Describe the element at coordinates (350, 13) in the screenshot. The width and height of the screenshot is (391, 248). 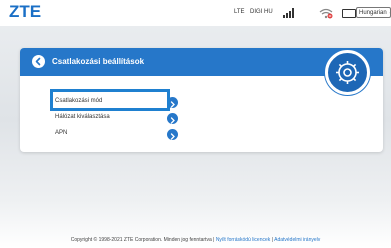
I see `battery-icon` at that location.